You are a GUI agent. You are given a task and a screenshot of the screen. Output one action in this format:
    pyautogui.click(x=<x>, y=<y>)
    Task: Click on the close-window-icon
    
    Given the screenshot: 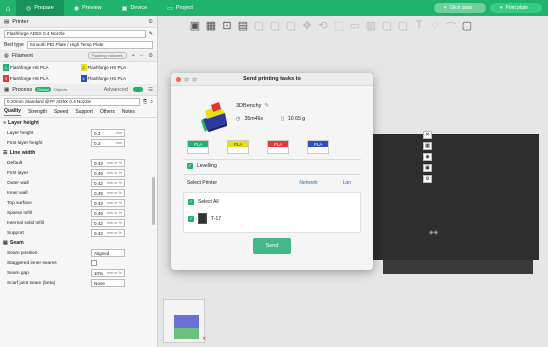 What is the action you would take?
    pyautogui.click(x=178, y=79)
    